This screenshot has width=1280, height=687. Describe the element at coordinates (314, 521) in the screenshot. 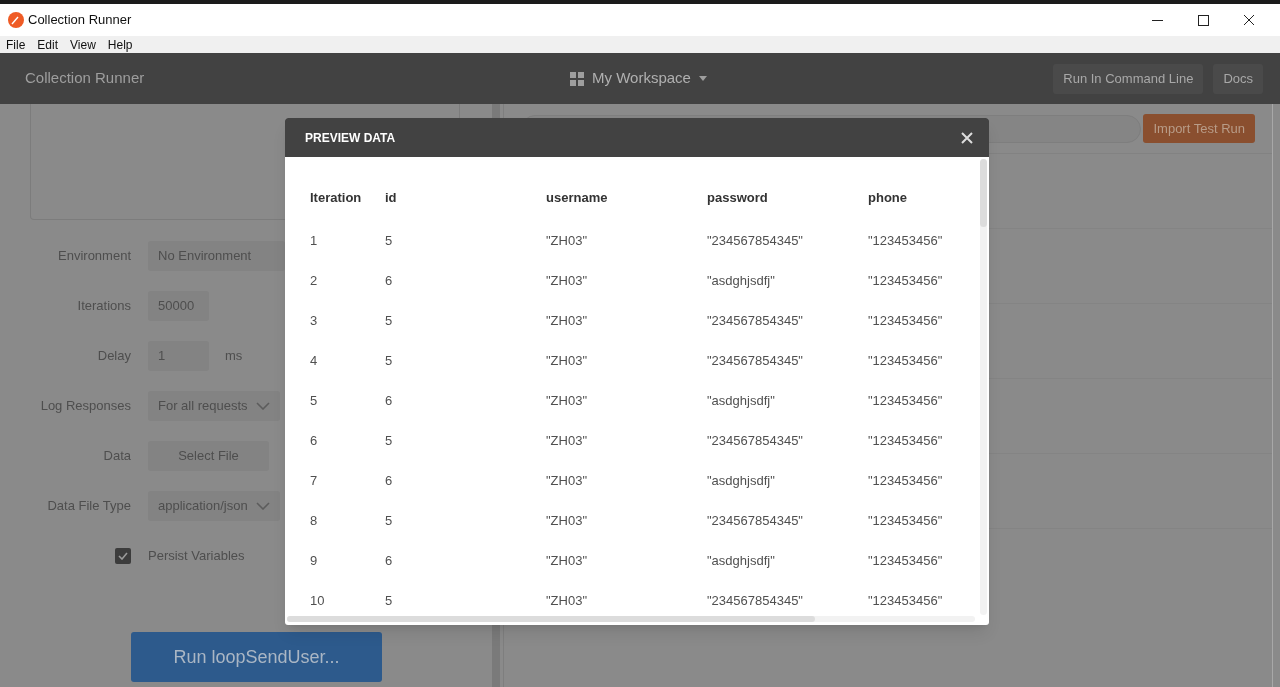

I see `table-cell-text: 8` at that location.